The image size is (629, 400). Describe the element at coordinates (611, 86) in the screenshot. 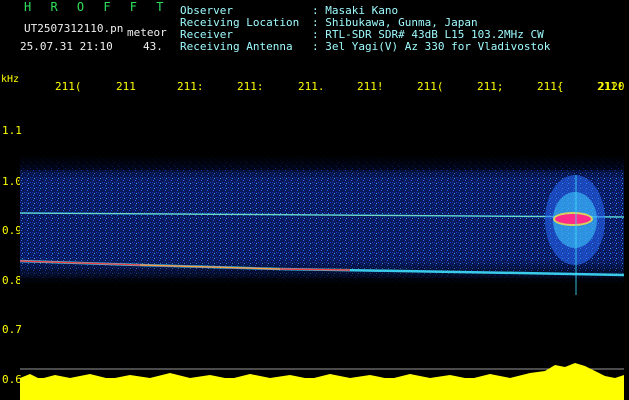

I see `x-tick-label-end: 2120` at that location.